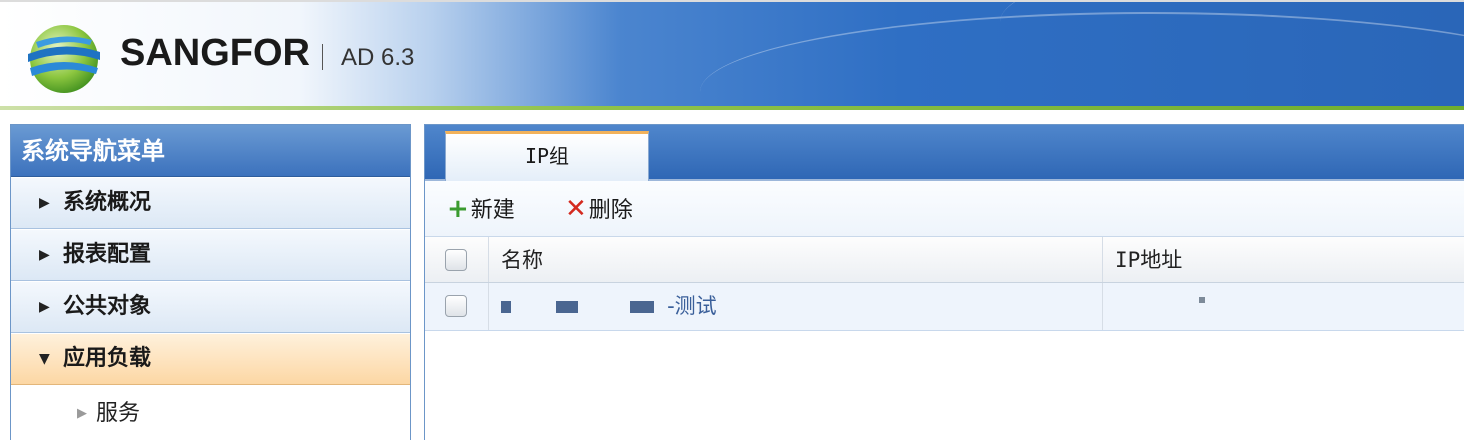 This screenshot has height=440, width=1464. Describe the element at coordinates (692, 306) in the screenshot. I see `row-name-link: -测试` at that location.